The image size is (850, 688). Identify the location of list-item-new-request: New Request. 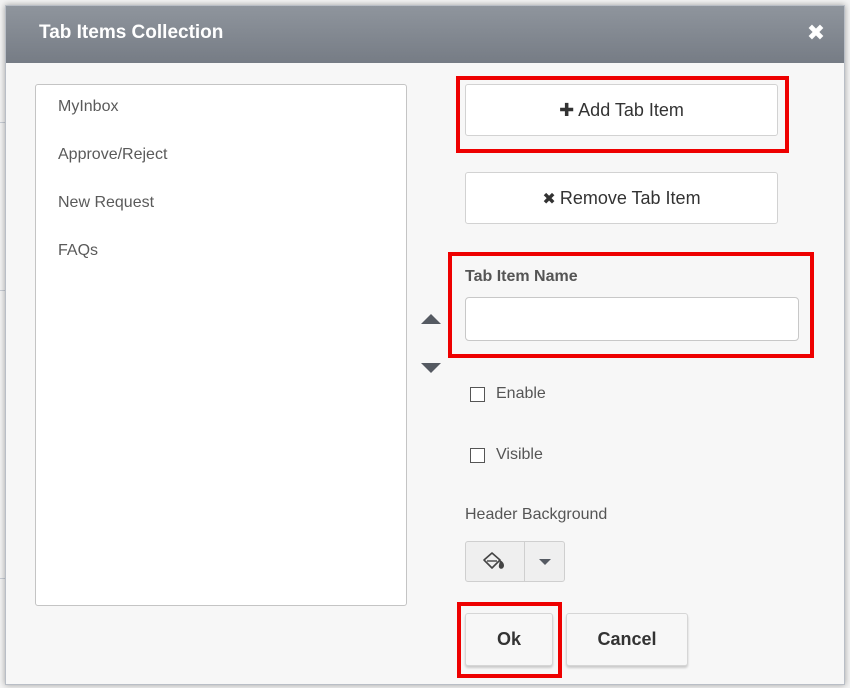
(221, 215).